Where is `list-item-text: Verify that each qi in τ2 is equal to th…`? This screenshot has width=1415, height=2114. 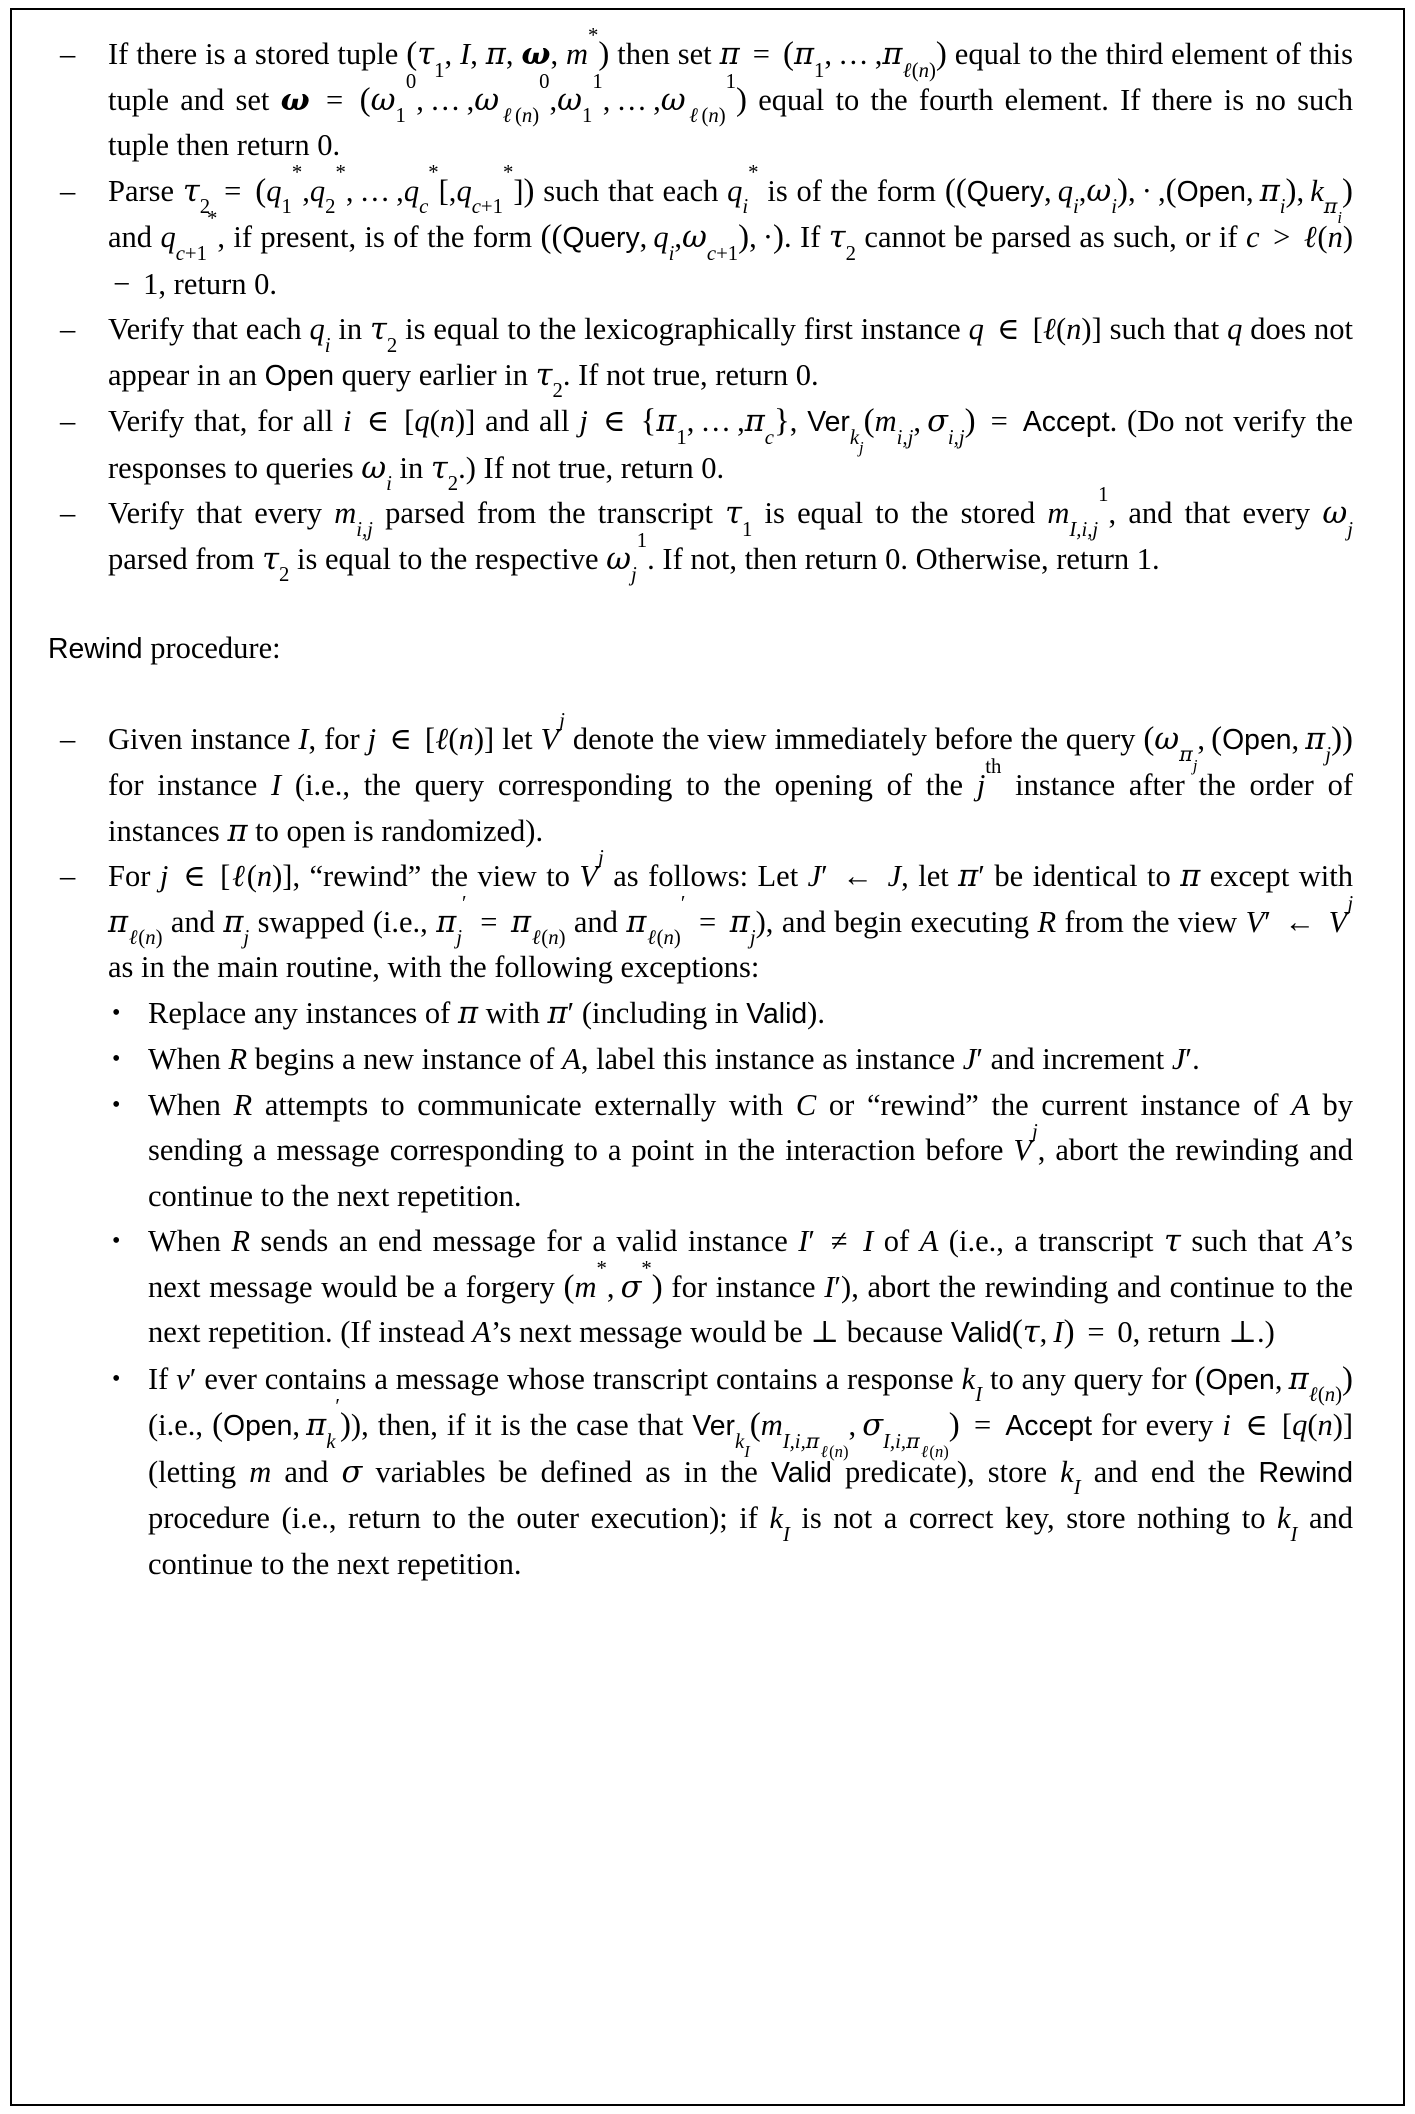
list-item-text: Verify that each qi in τ2 is equal to th… is located at coordinates (730, 357).